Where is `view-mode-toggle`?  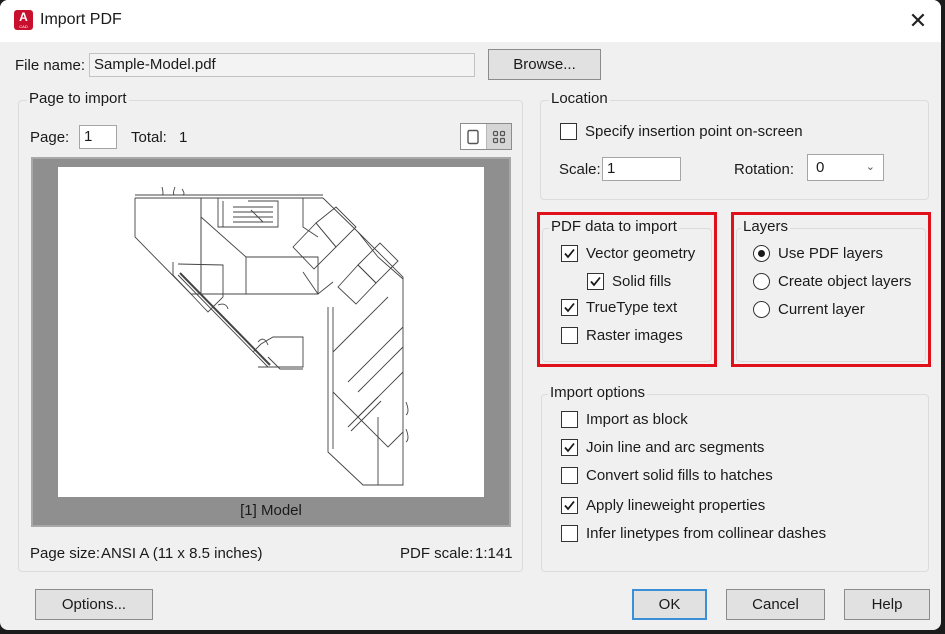
view-mode-toggle is located at coordinates (486, 136).